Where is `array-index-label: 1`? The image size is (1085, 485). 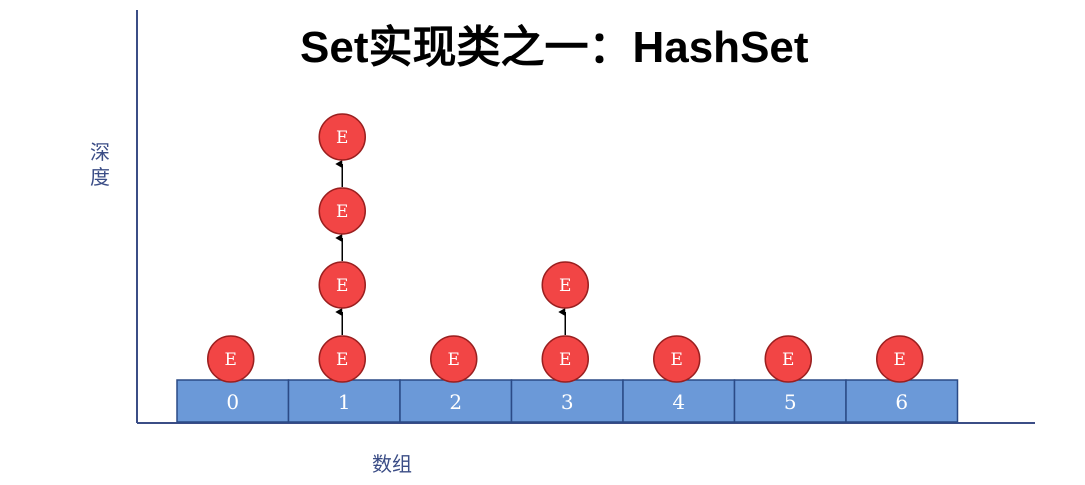
array-index-label: 1 is located at coordinates (344, 402).